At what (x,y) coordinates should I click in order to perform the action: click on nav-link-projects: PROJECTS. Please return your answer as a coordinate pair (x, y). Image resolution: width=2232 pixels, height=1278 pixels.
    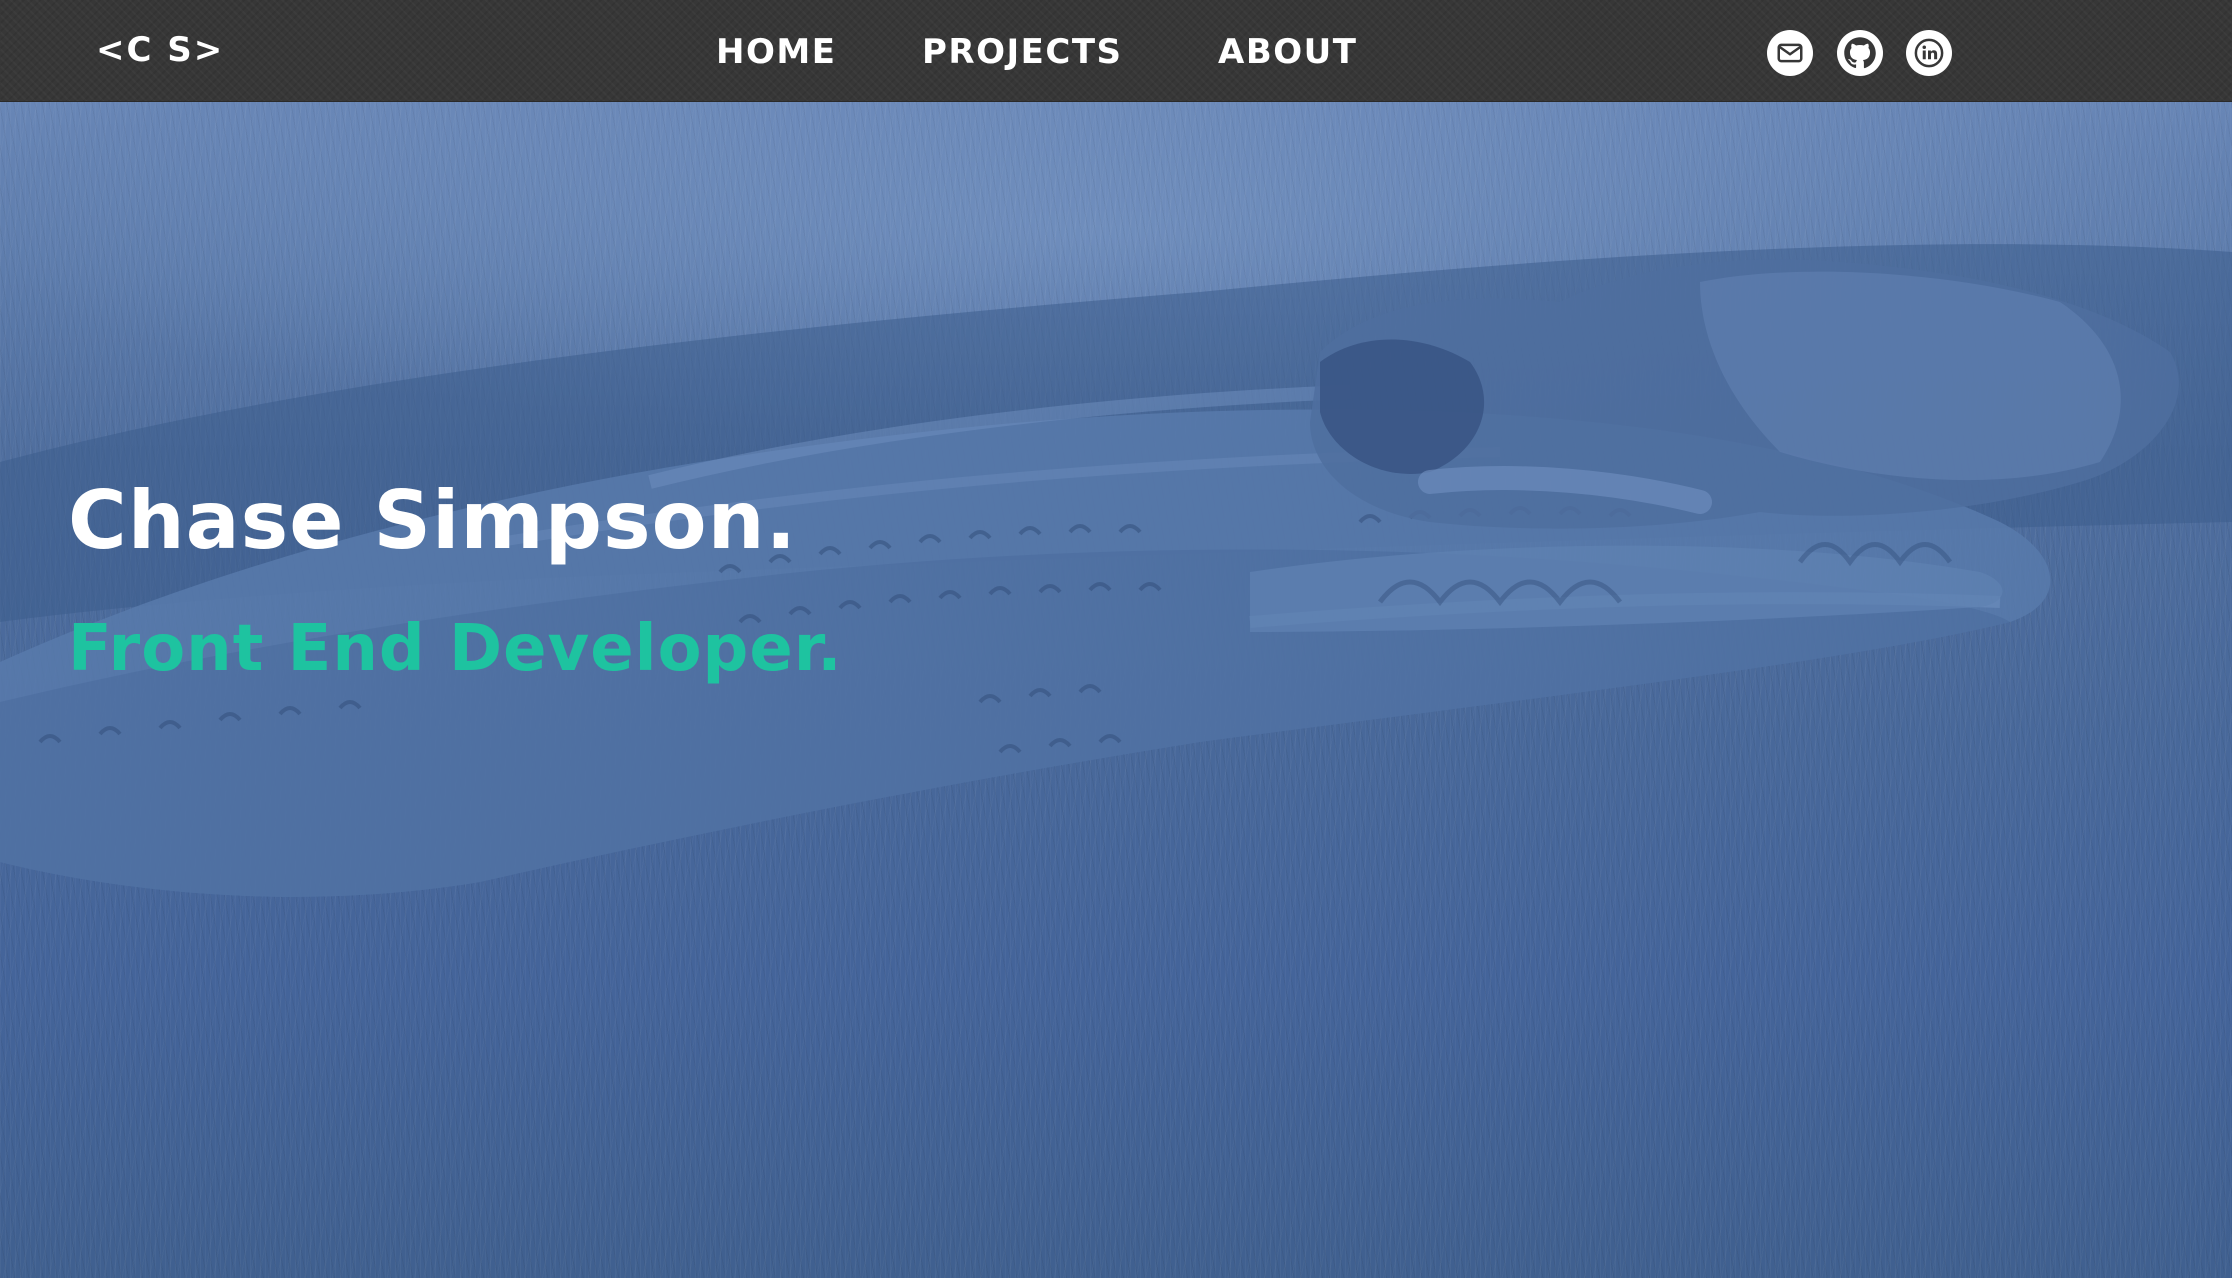
    Looking at the image, I should click on (1022, 52).